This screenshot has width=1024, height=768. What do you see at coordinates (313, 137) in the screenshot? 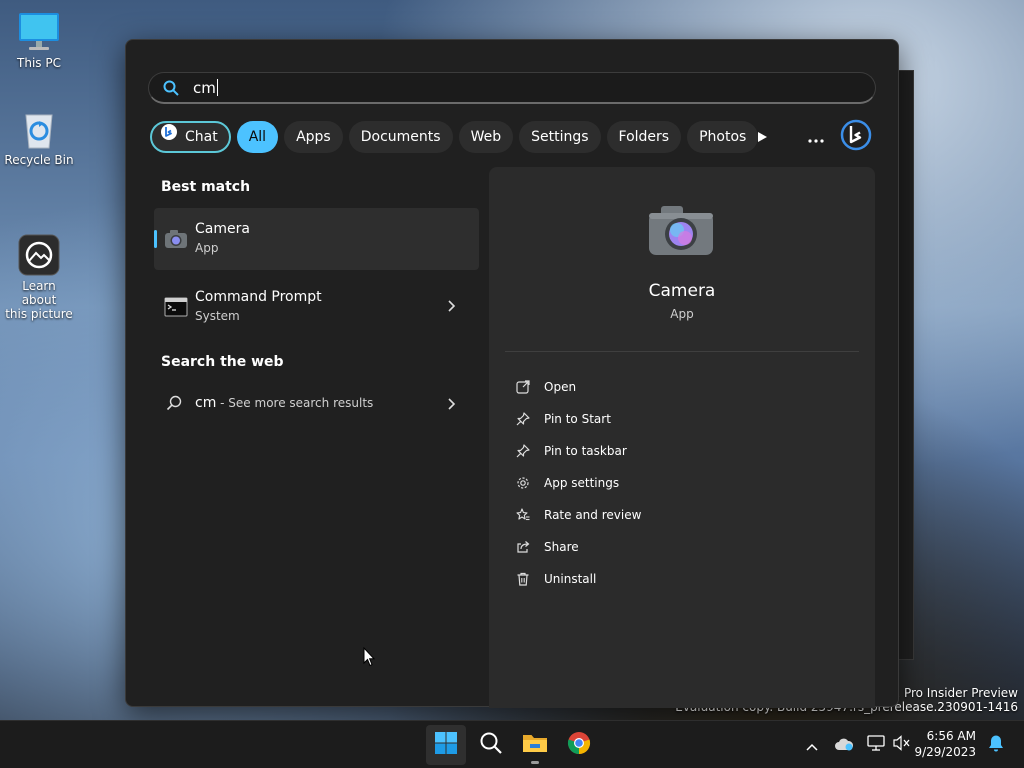
I see `filter-apps: Apps` at bounding box center [313, 137].